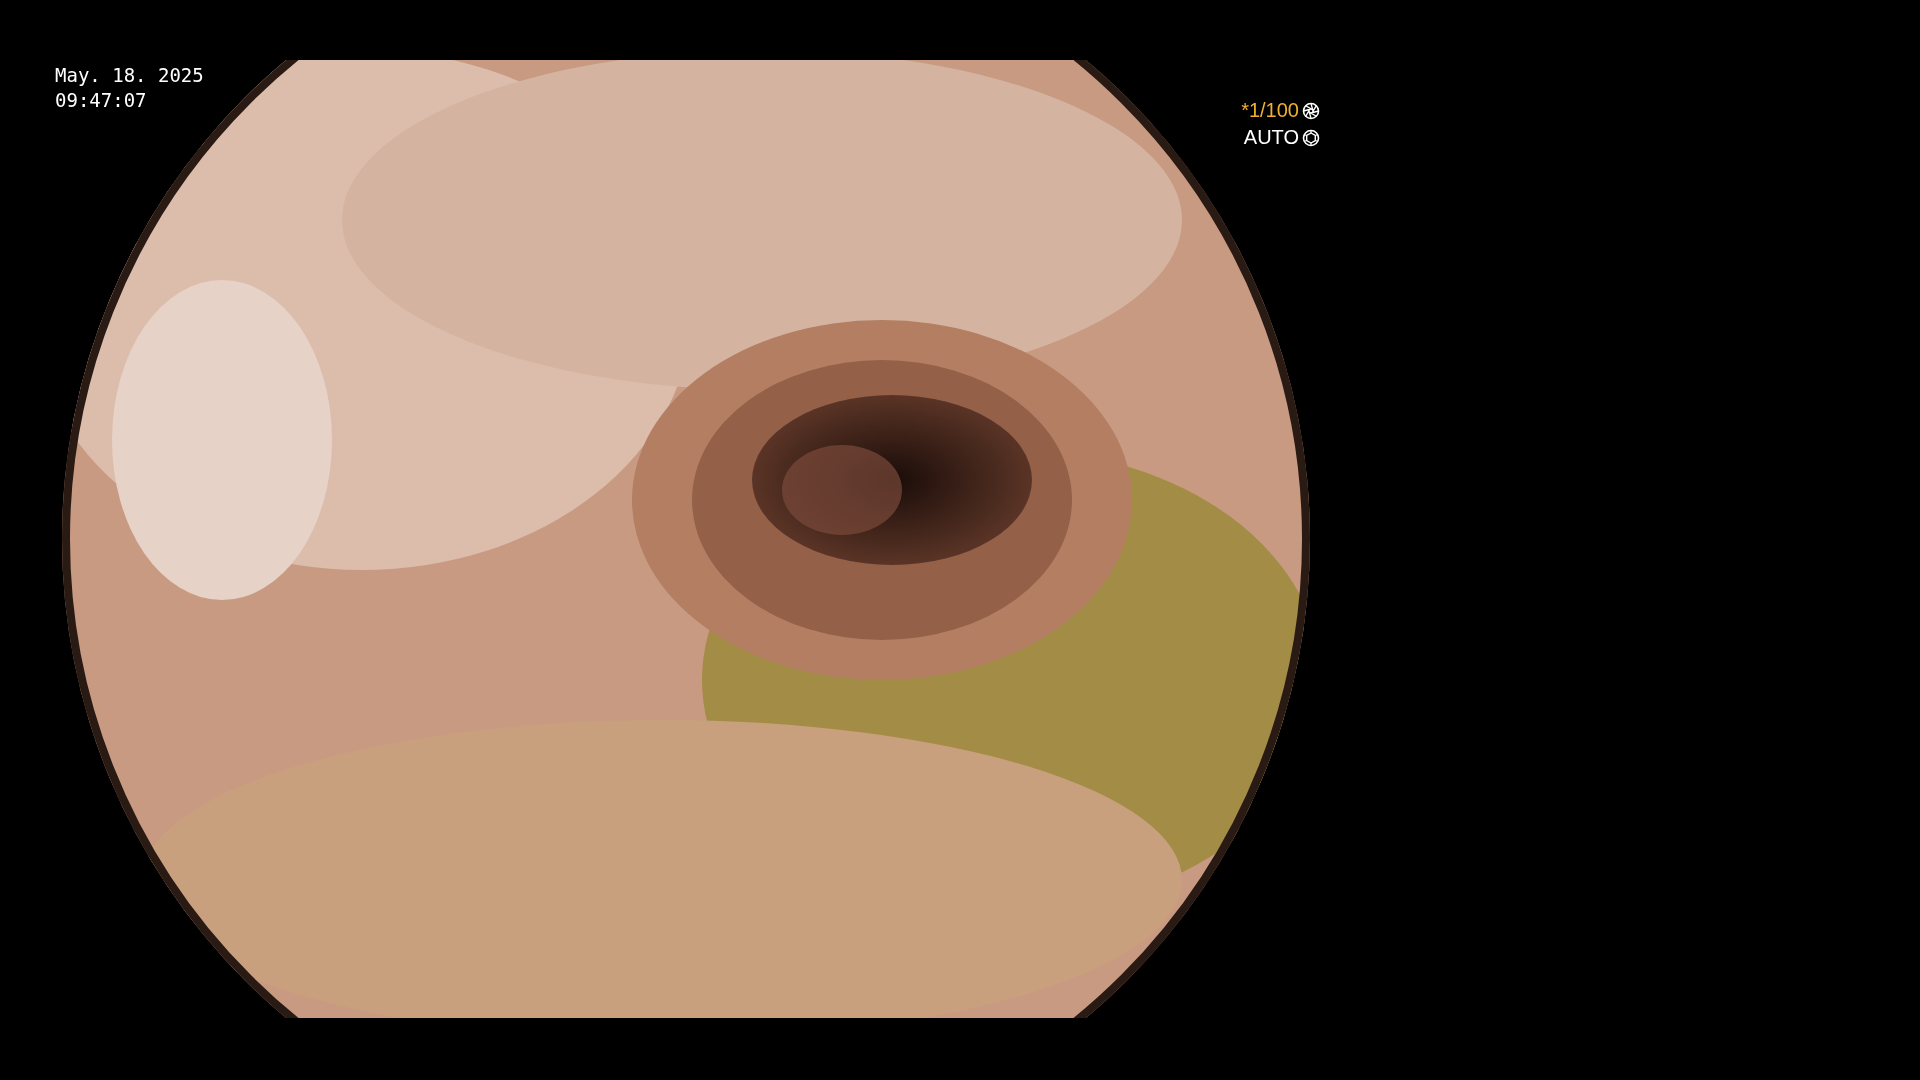 Image resolution: width=1920 pixels, height=1080 pixels. I want to click on time-text: 09:47:07, so click(101, 100).